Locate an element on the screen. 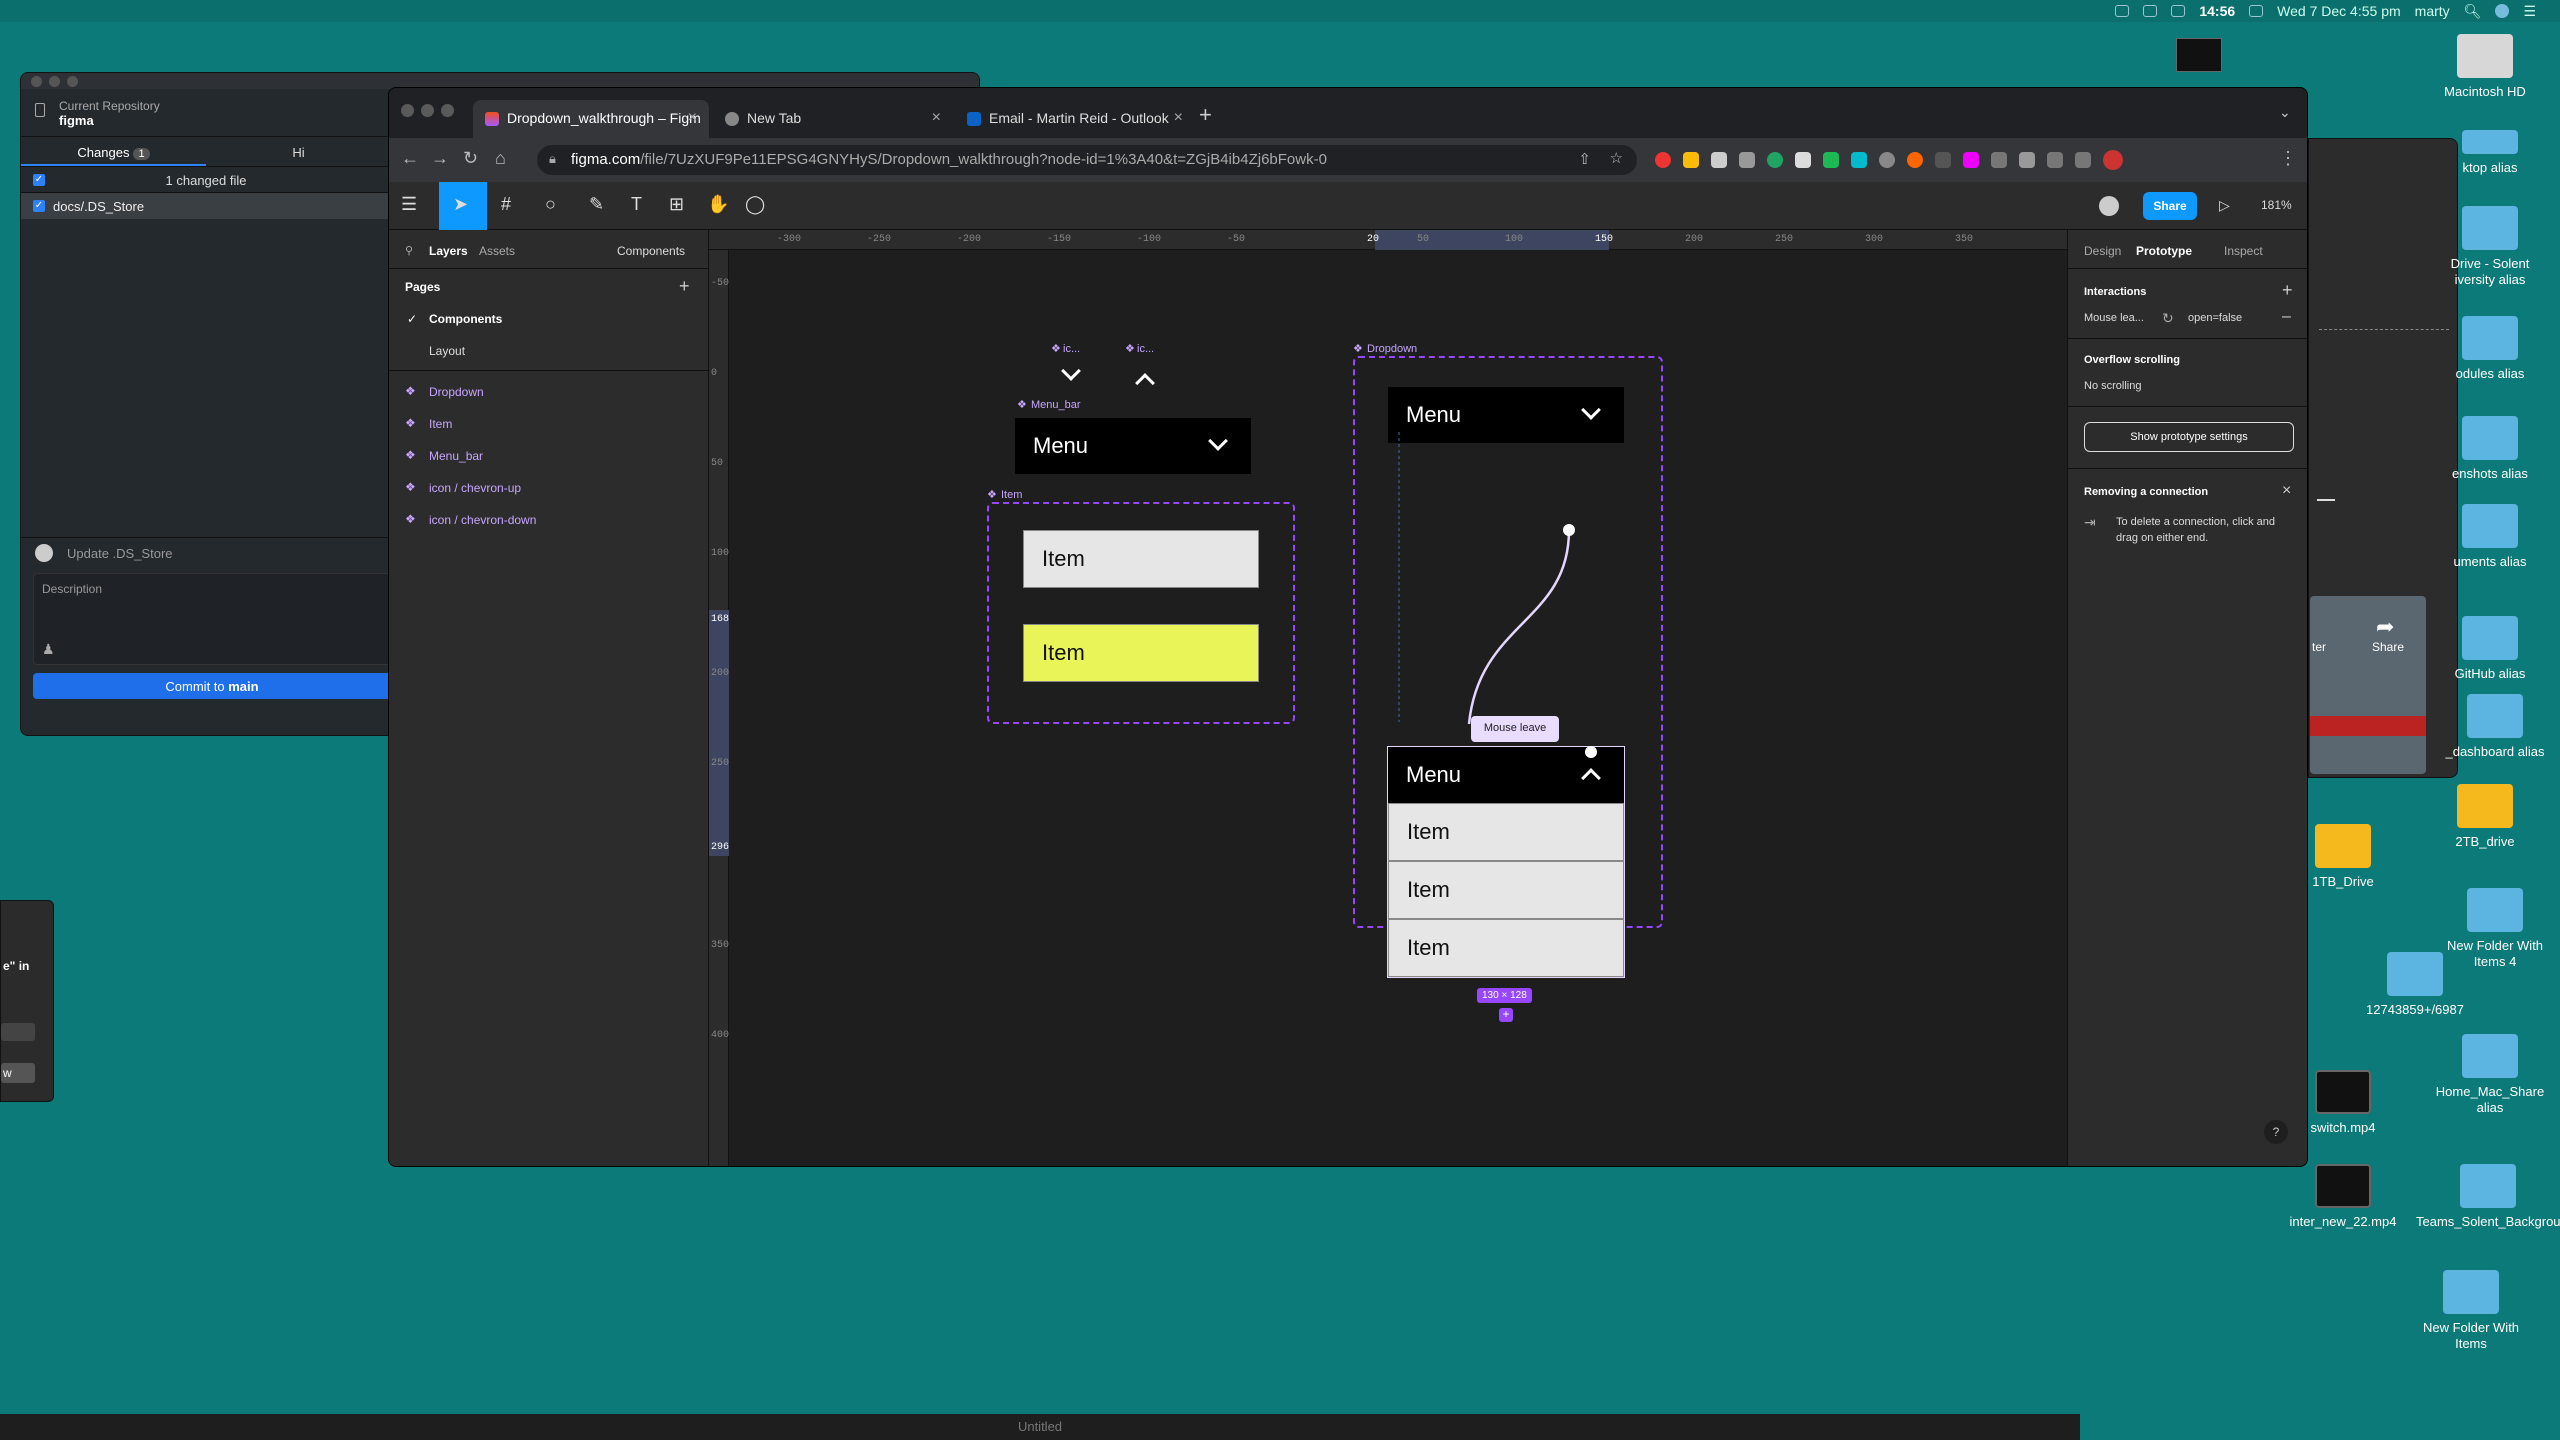 The width and height of the screenshot is (2560, 1440). dropdown-frame-label: Dropdown is located at coordinates (1392, 349).